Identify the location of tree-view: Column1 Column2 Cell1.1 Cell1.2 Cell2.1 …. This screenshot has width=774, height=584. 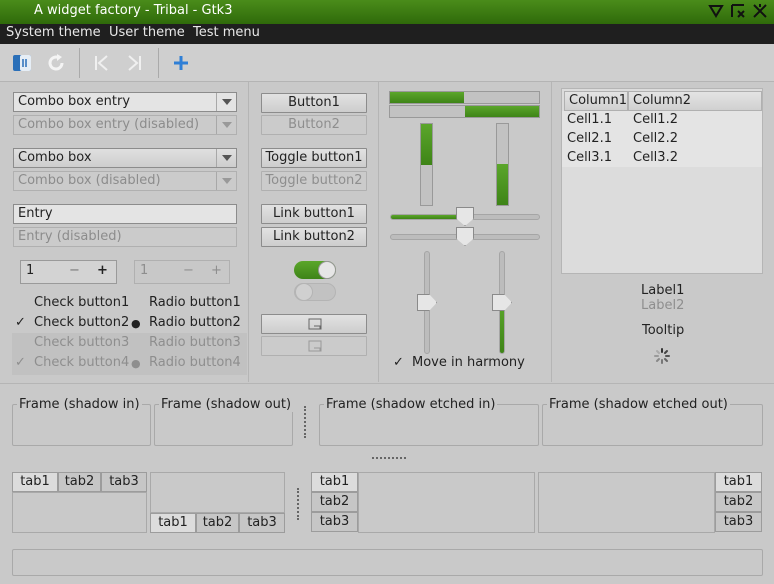
(662, 181).